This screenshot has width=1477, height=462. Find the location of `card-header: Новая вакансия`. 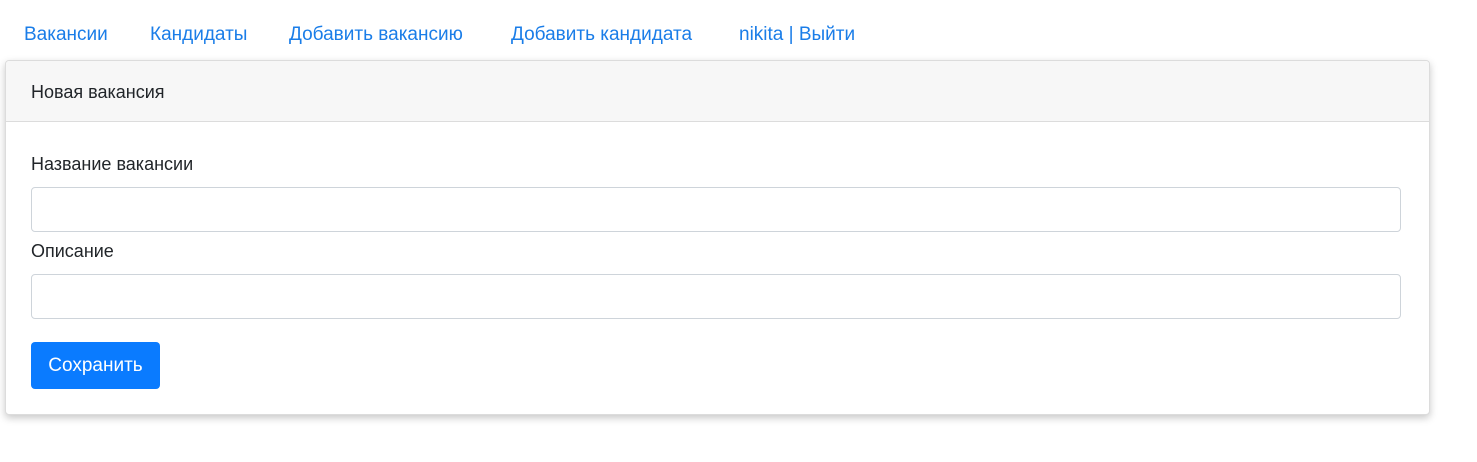

card-header: Новая вакансия is located at coordinates (717, 91).